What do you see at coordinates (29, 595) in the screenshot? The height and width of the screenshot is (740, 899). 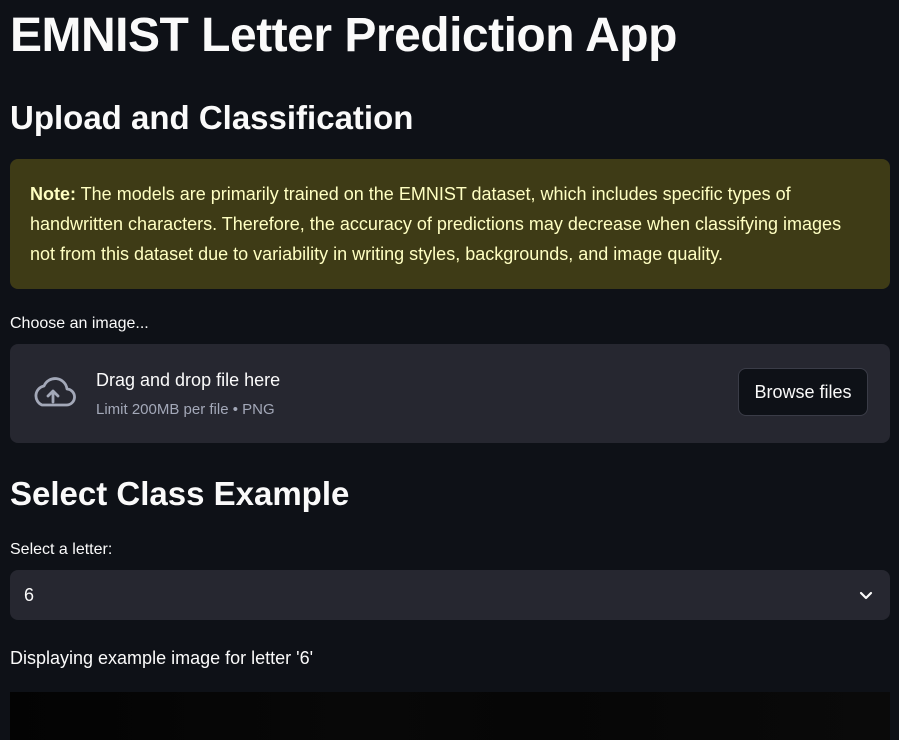 I see `letter-select-value: 6` at bounding box center [29, 595].